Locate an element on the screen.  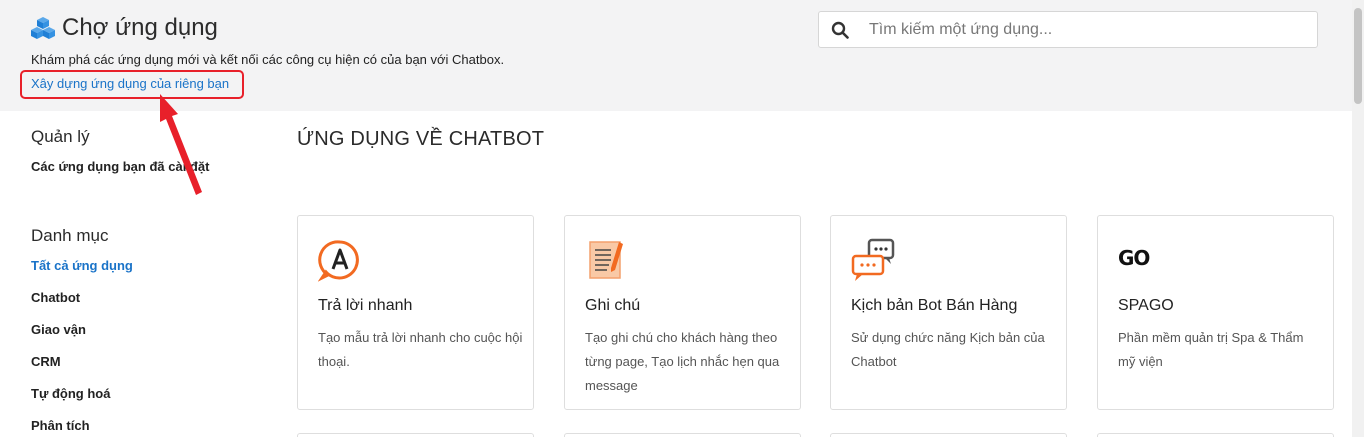
manage-heading: Quản lý is located at coordinates (60, 136).